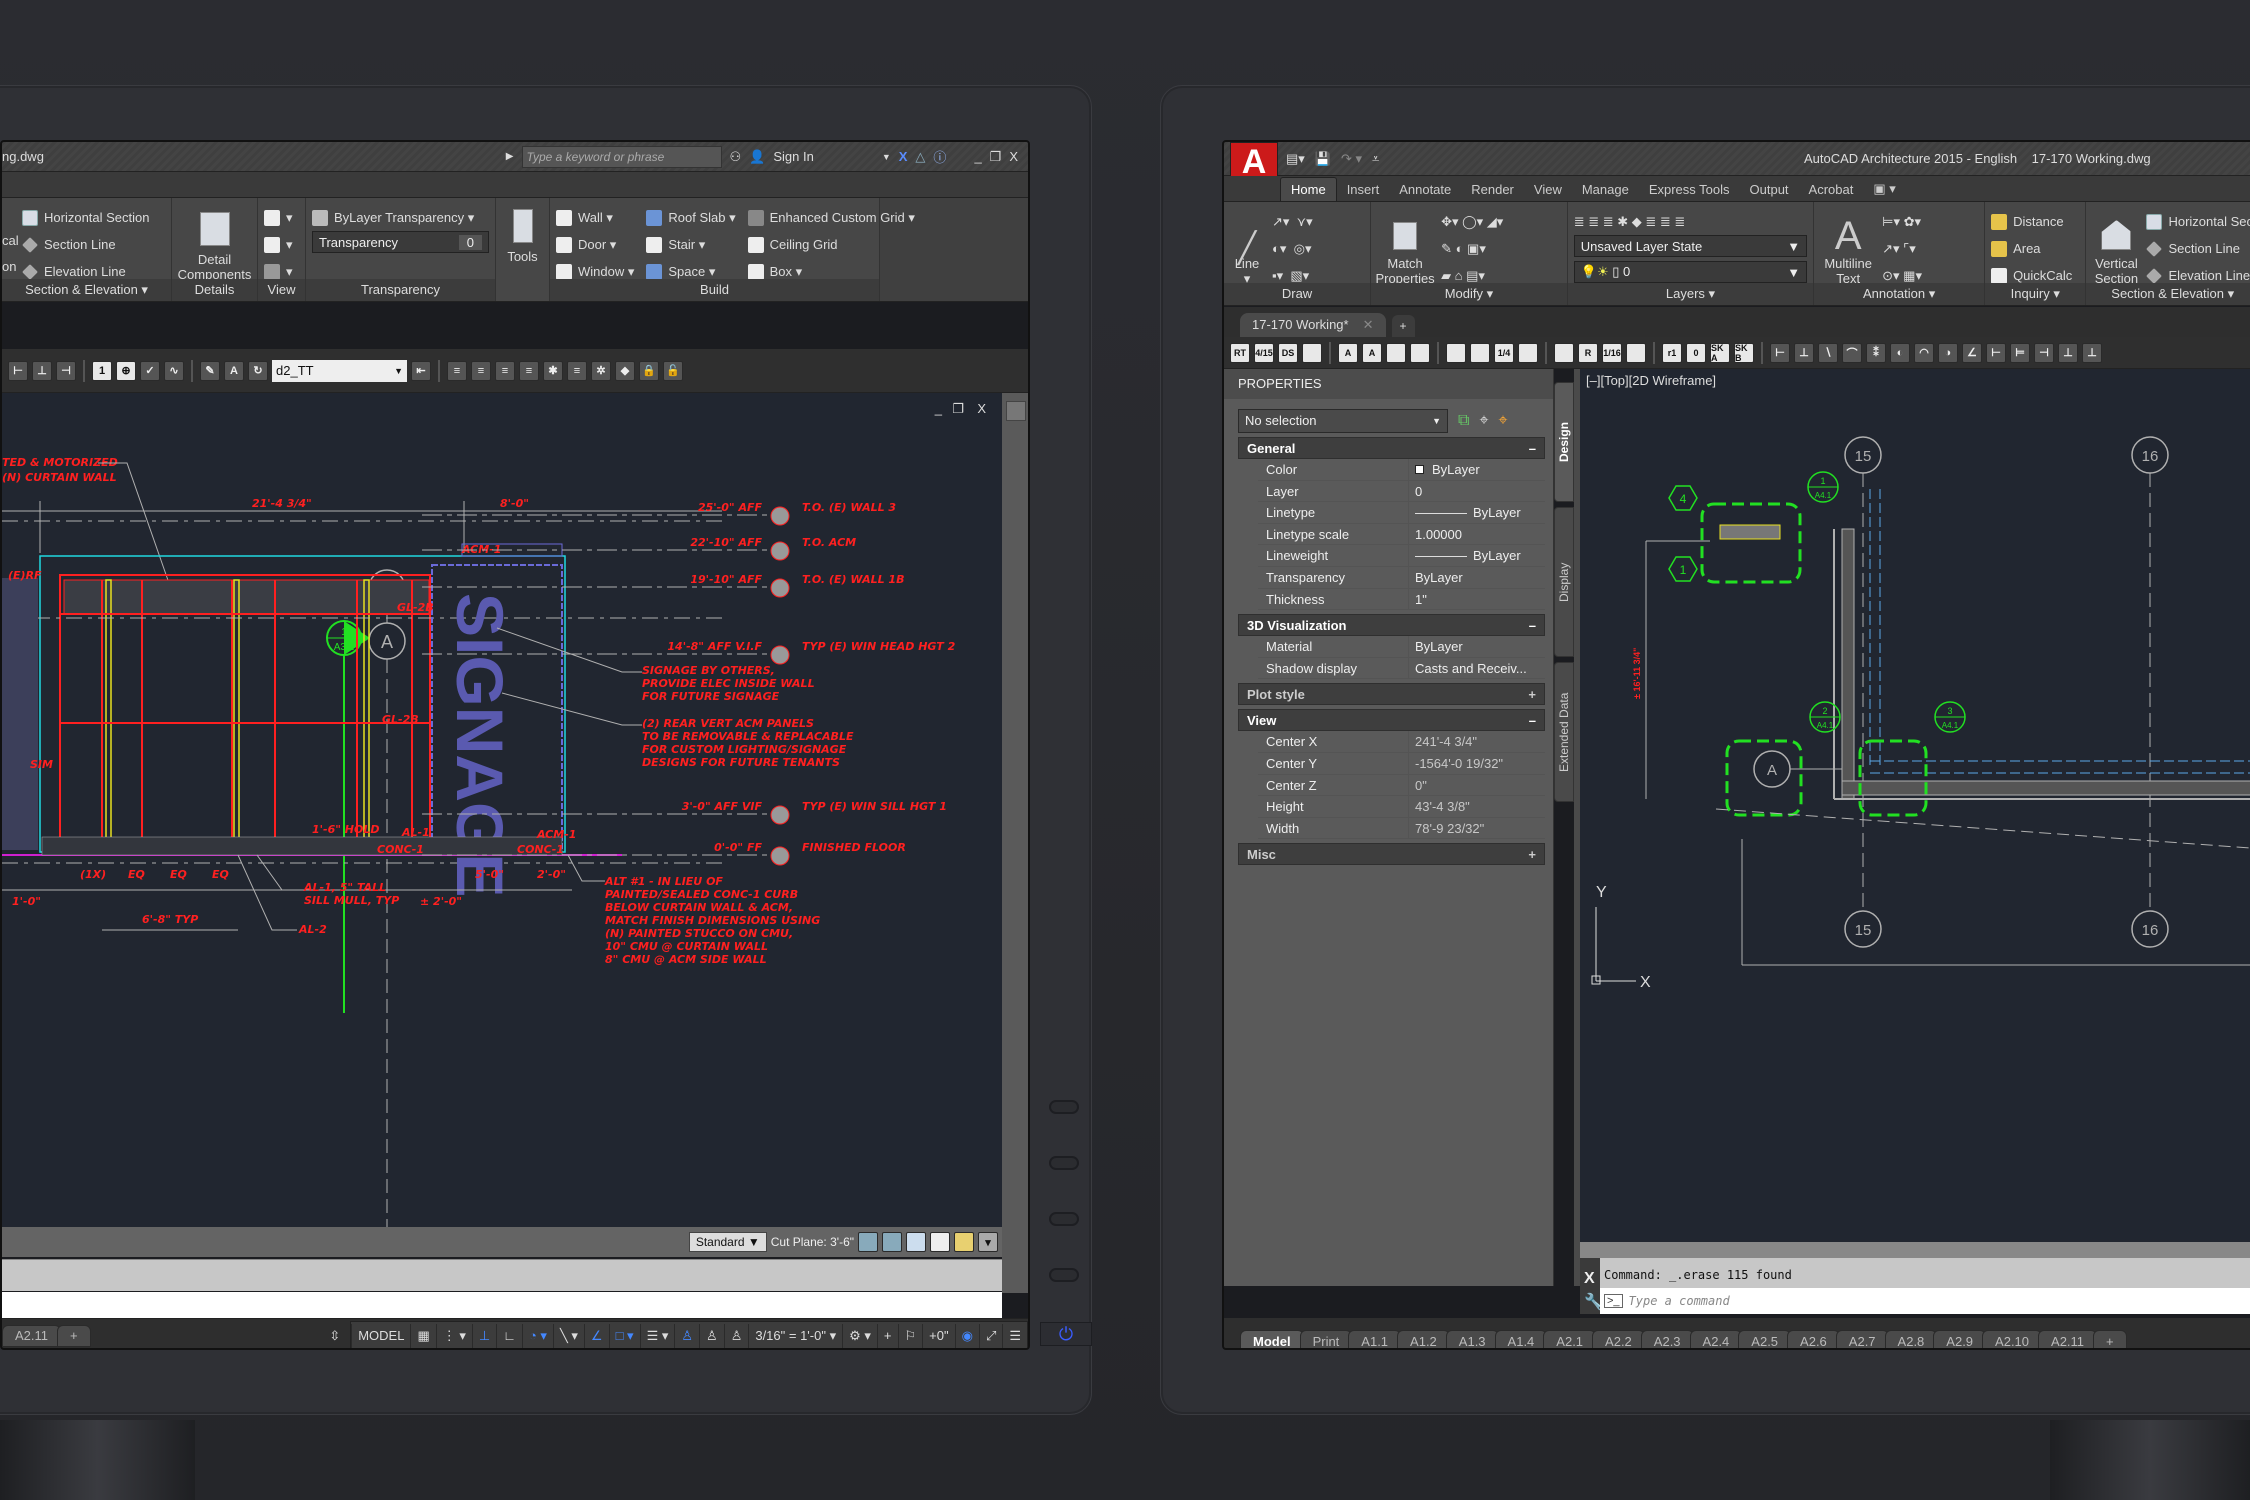 The width and height of the screenshot is (2250, 1500). I want to click on close-button: X, so click(1013, 156).